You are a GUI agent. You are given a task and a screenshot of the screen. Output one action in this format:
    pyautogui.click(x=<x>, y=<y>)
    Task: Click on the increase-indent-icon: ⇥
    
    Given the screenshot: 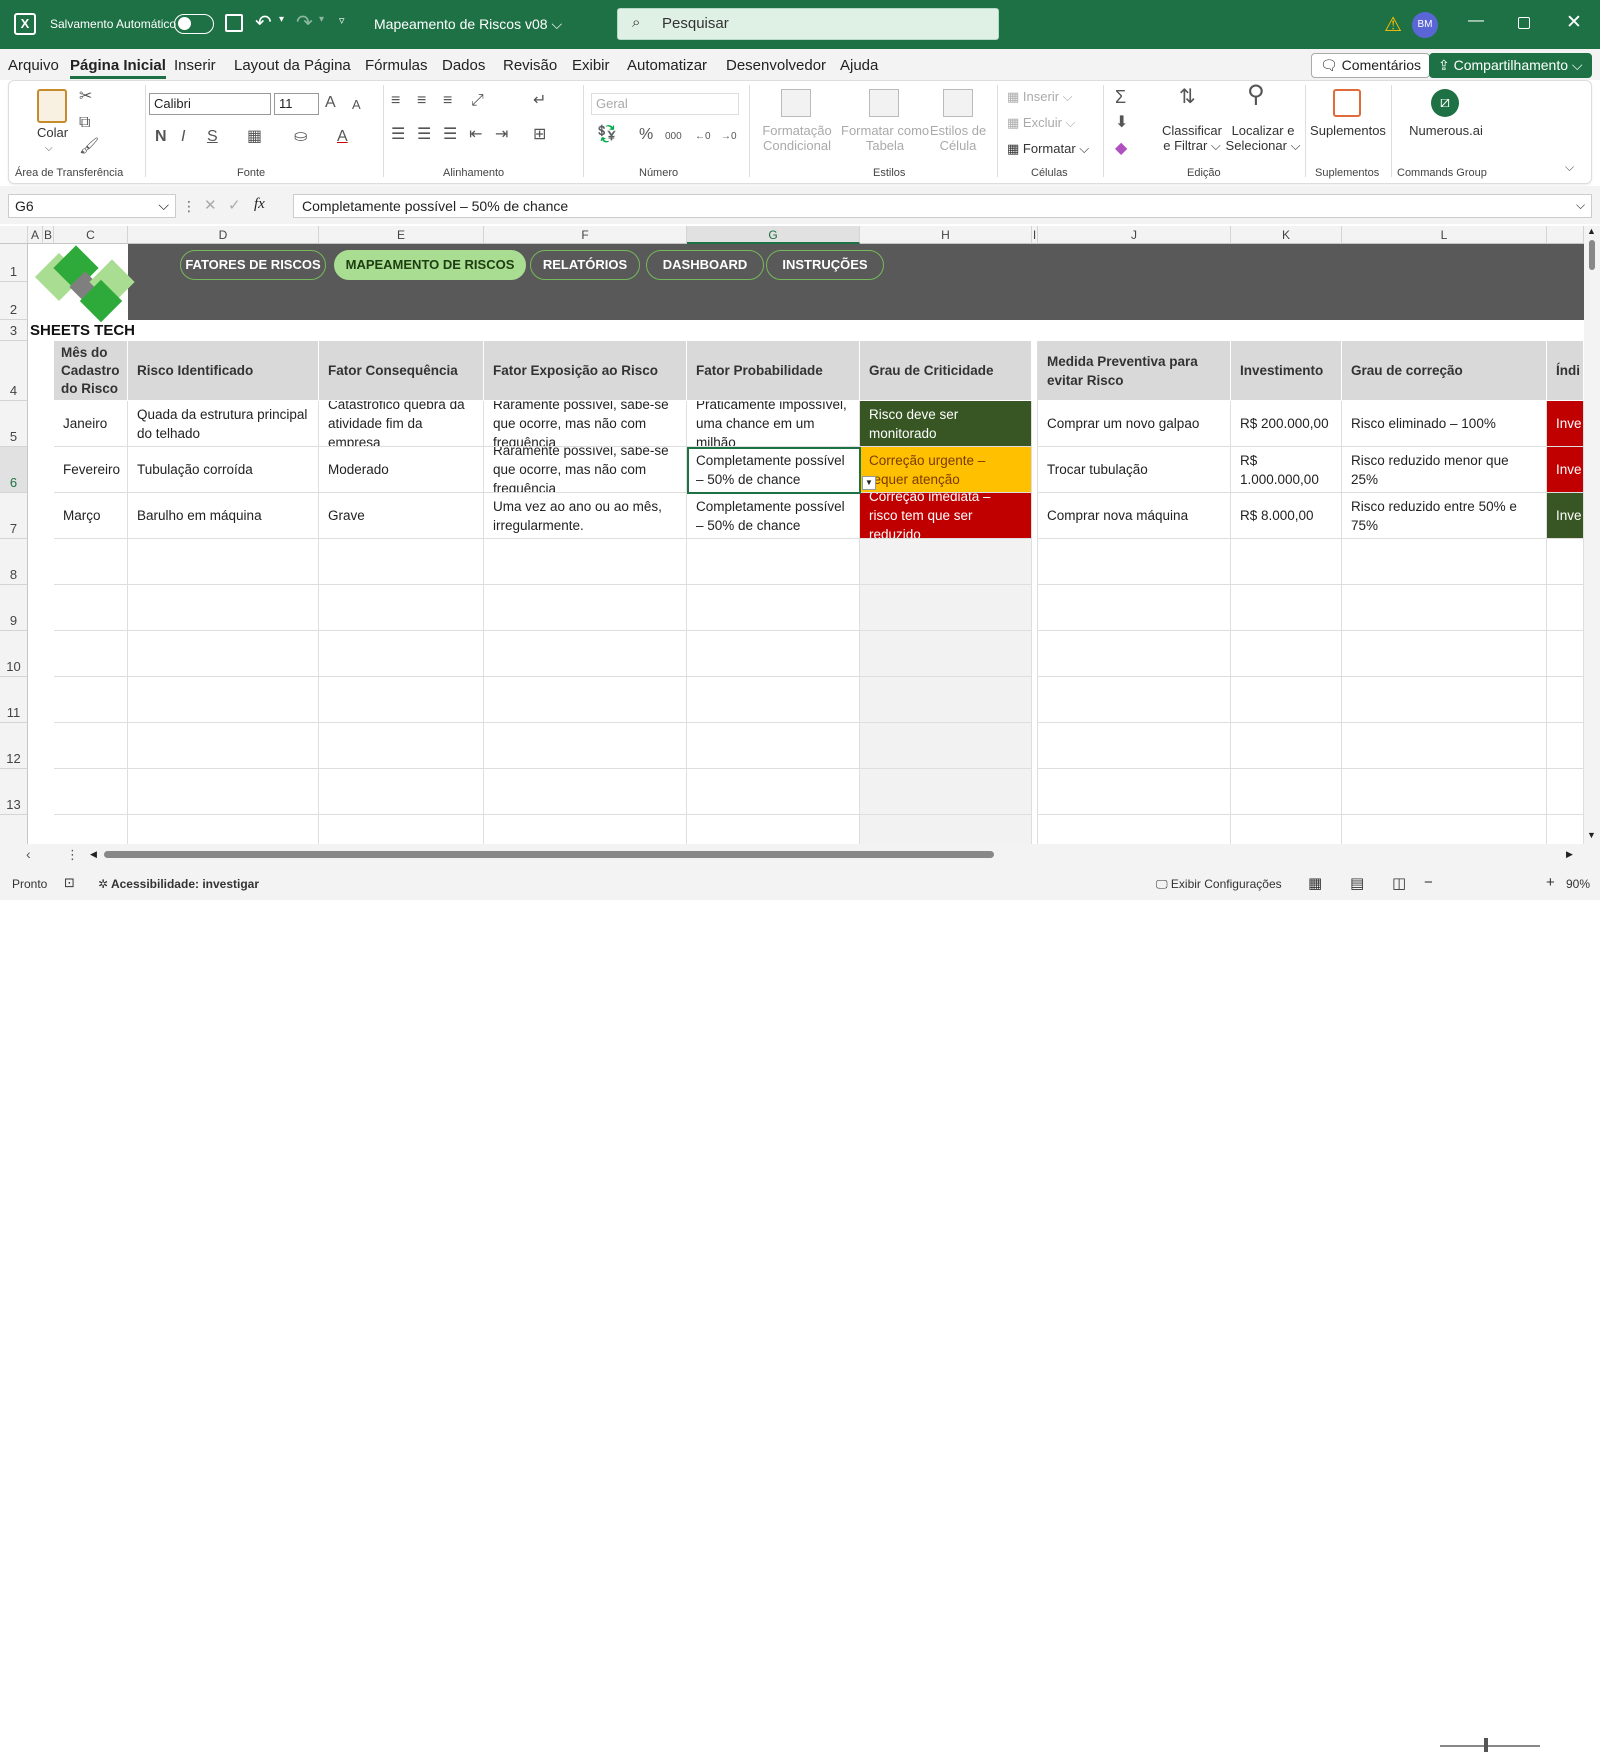 What is the action you would take?
    pyautogui.click(x=501, y=135)
    